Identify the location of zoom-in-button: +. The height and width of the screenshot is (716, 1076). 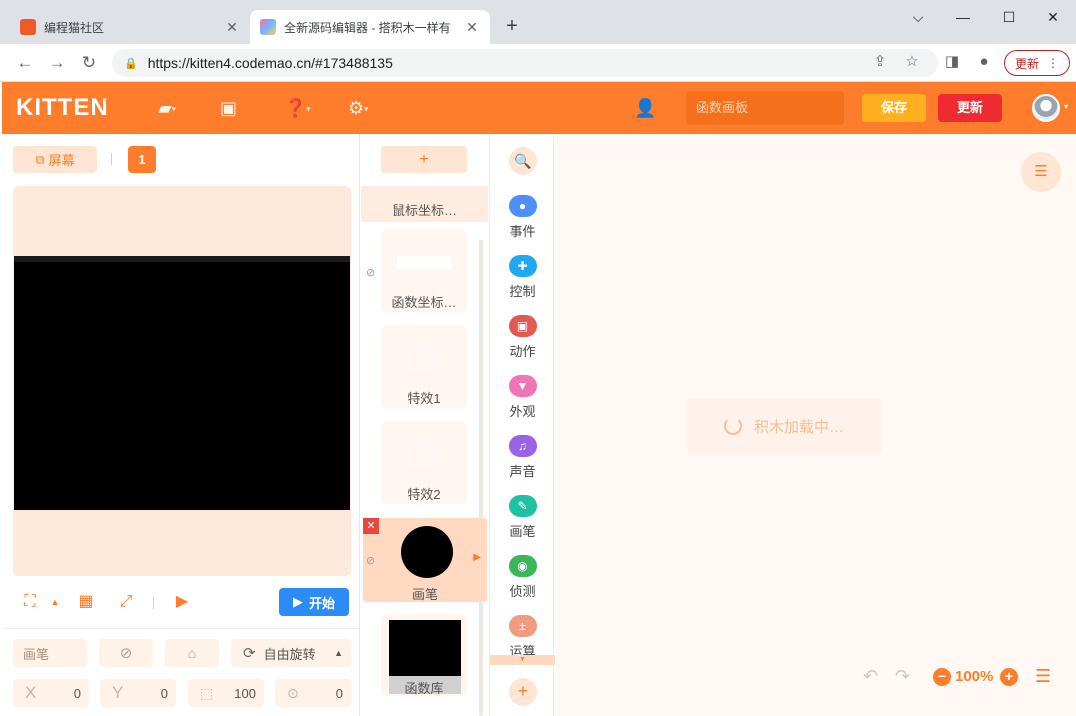
(1009, 677).